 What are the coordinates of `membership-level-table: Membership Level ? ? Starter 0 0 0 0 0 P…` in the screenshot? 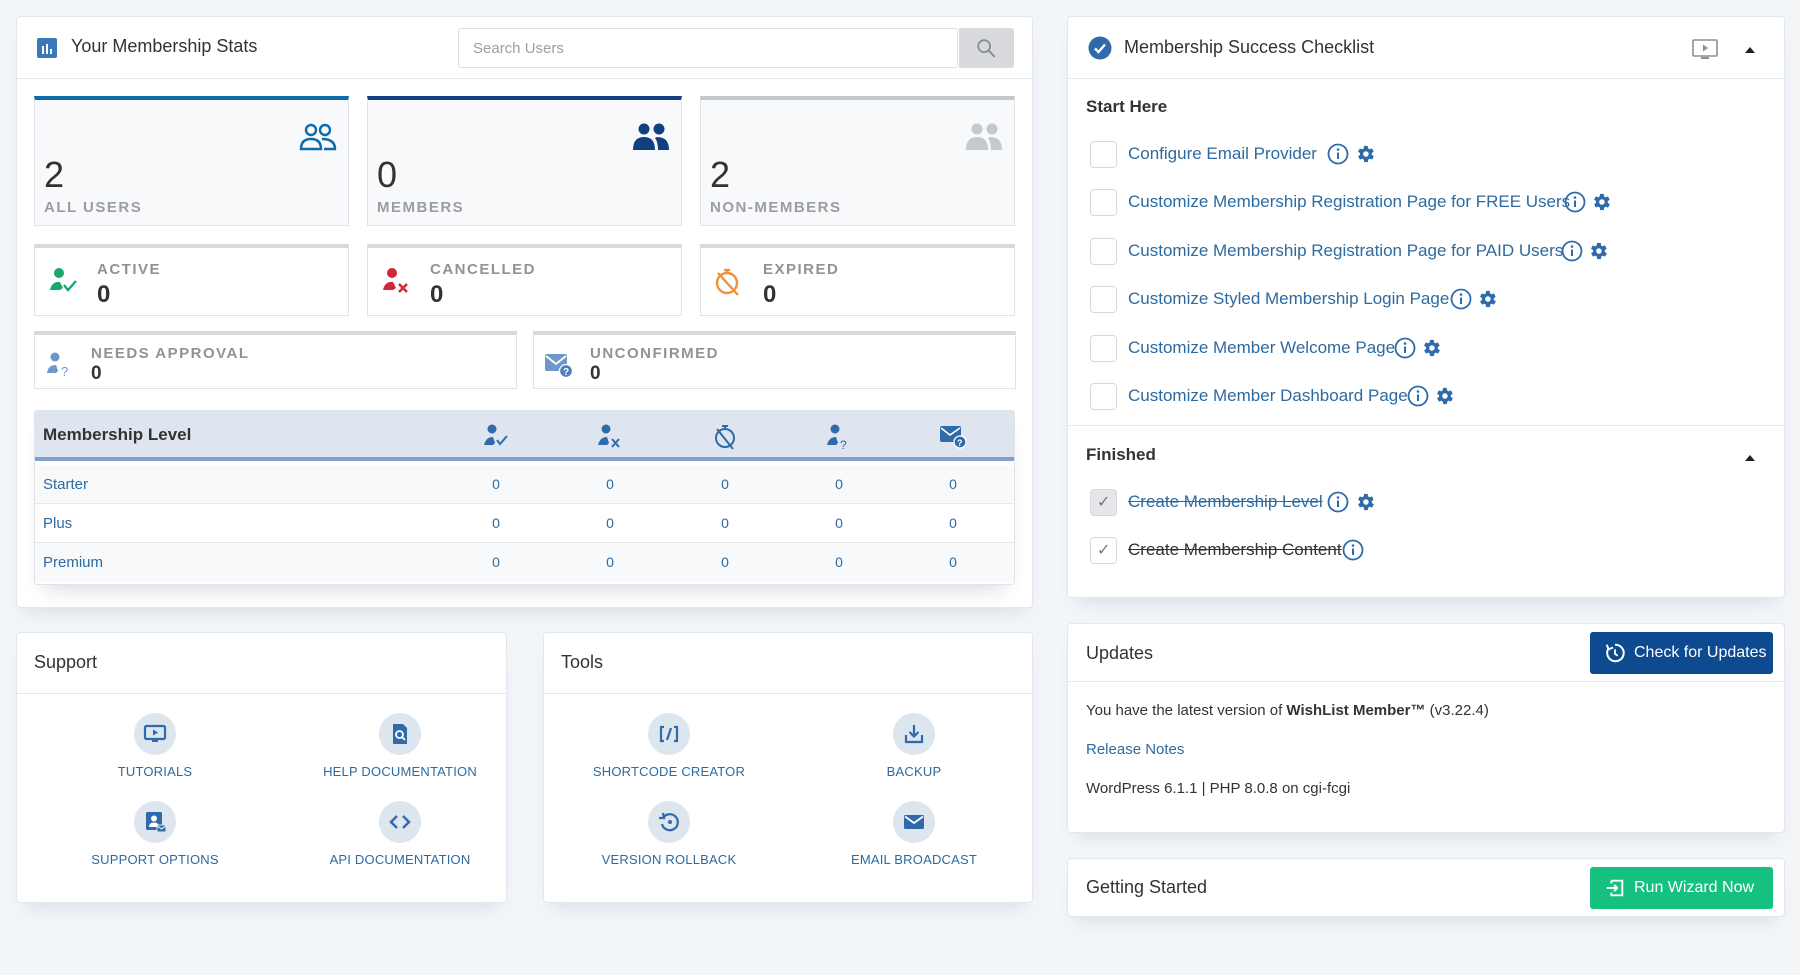 It's located at (524, 497).